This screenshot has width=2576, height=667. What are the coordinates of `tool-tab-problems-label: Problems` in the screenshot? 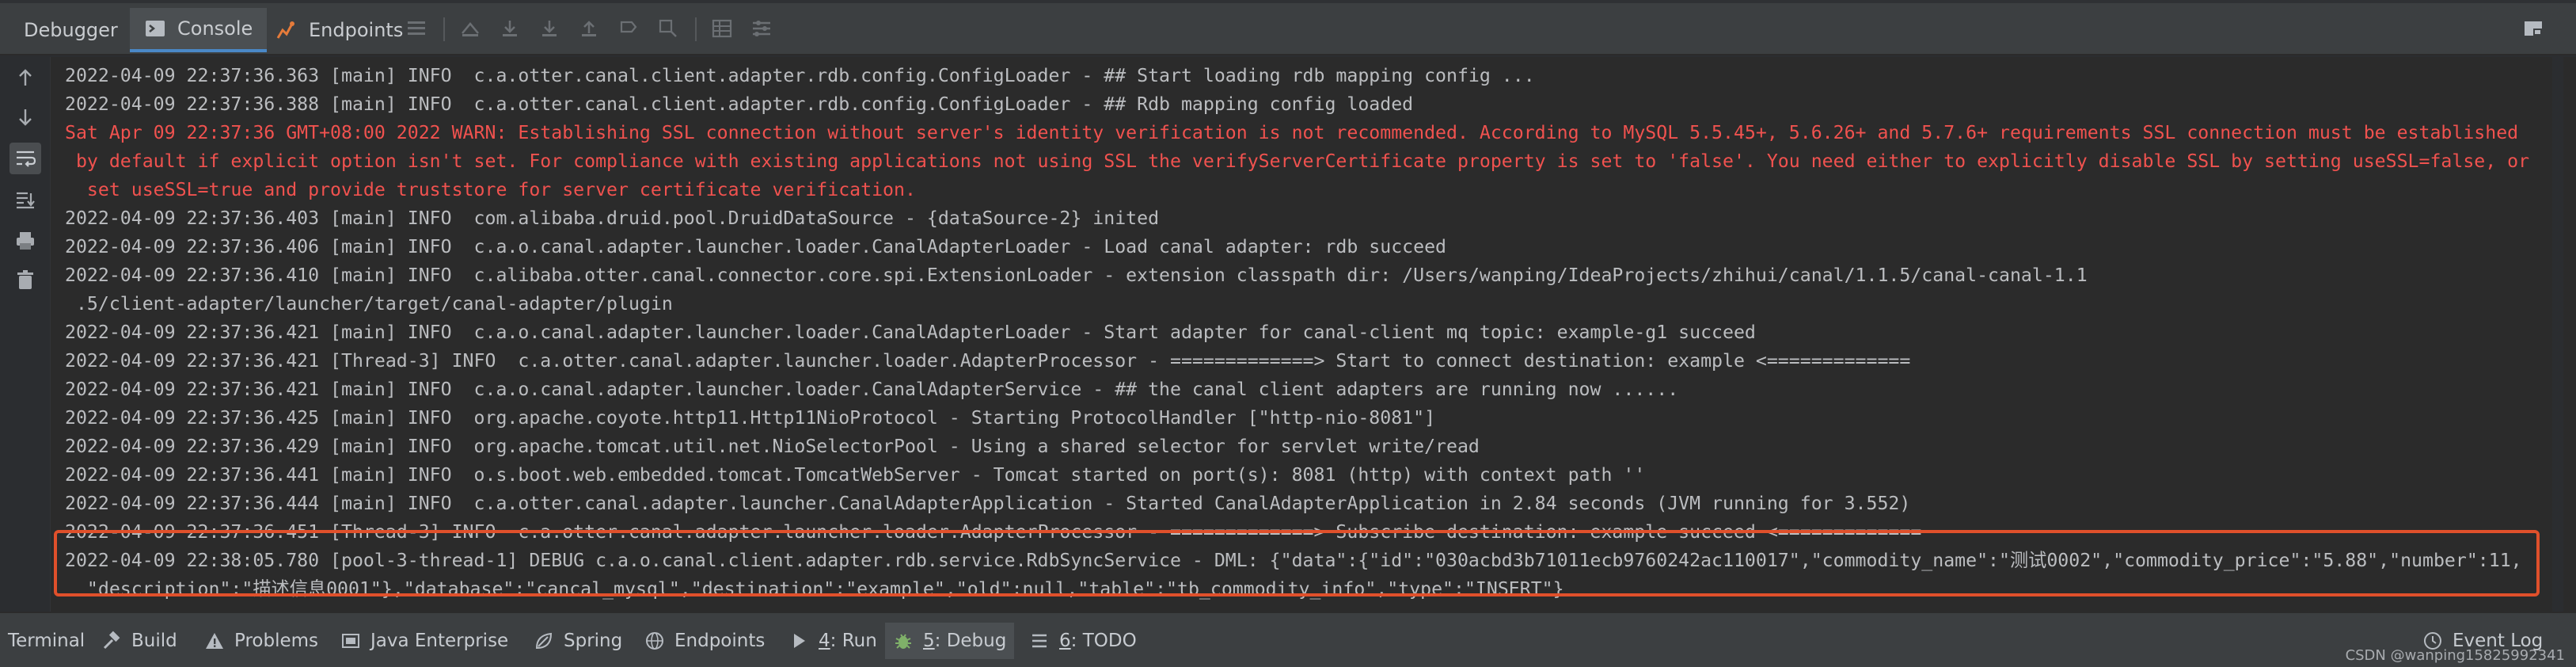 It's located at (276, 641).